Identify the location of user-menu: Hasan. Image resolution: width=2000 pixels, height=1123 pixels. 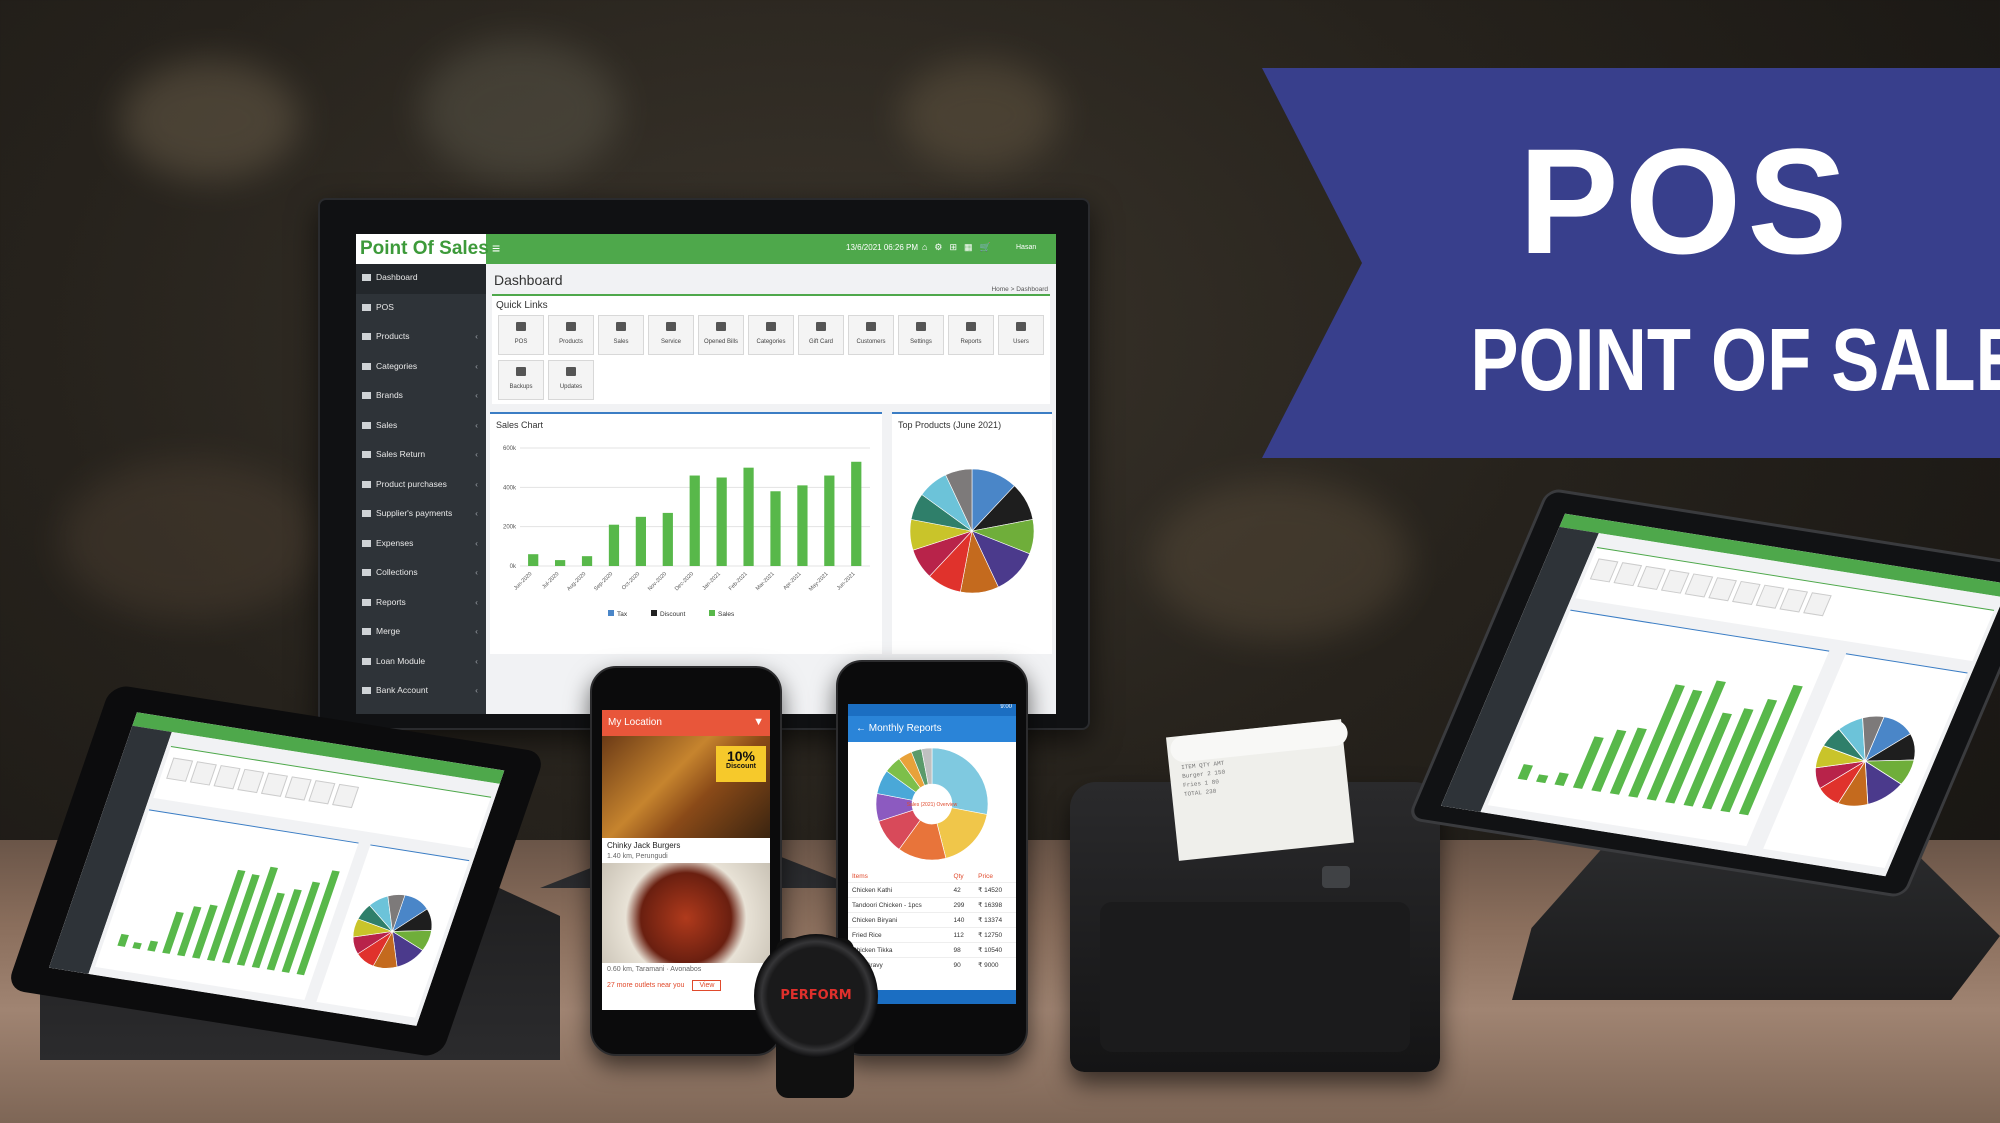
(1026, 247).